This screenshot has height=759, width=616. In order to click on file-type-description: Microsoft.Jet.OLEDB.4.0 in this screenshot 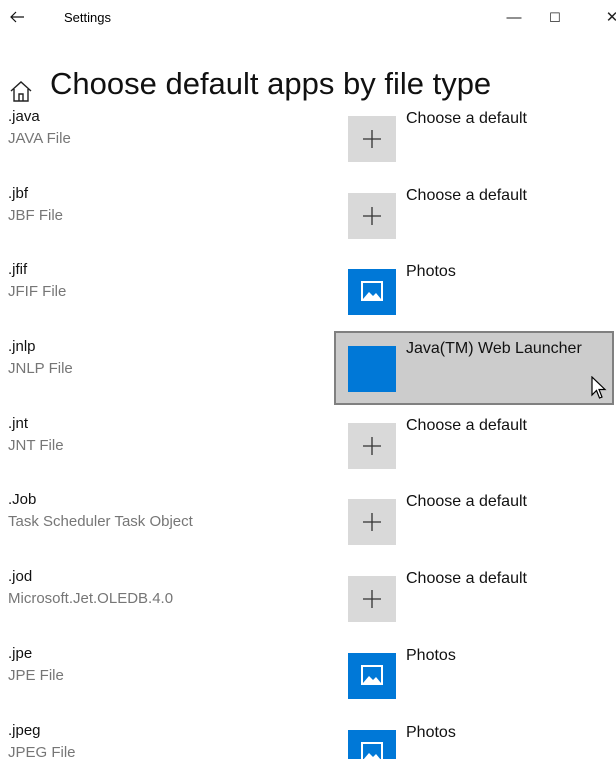, I will do `click(91, 599)`.